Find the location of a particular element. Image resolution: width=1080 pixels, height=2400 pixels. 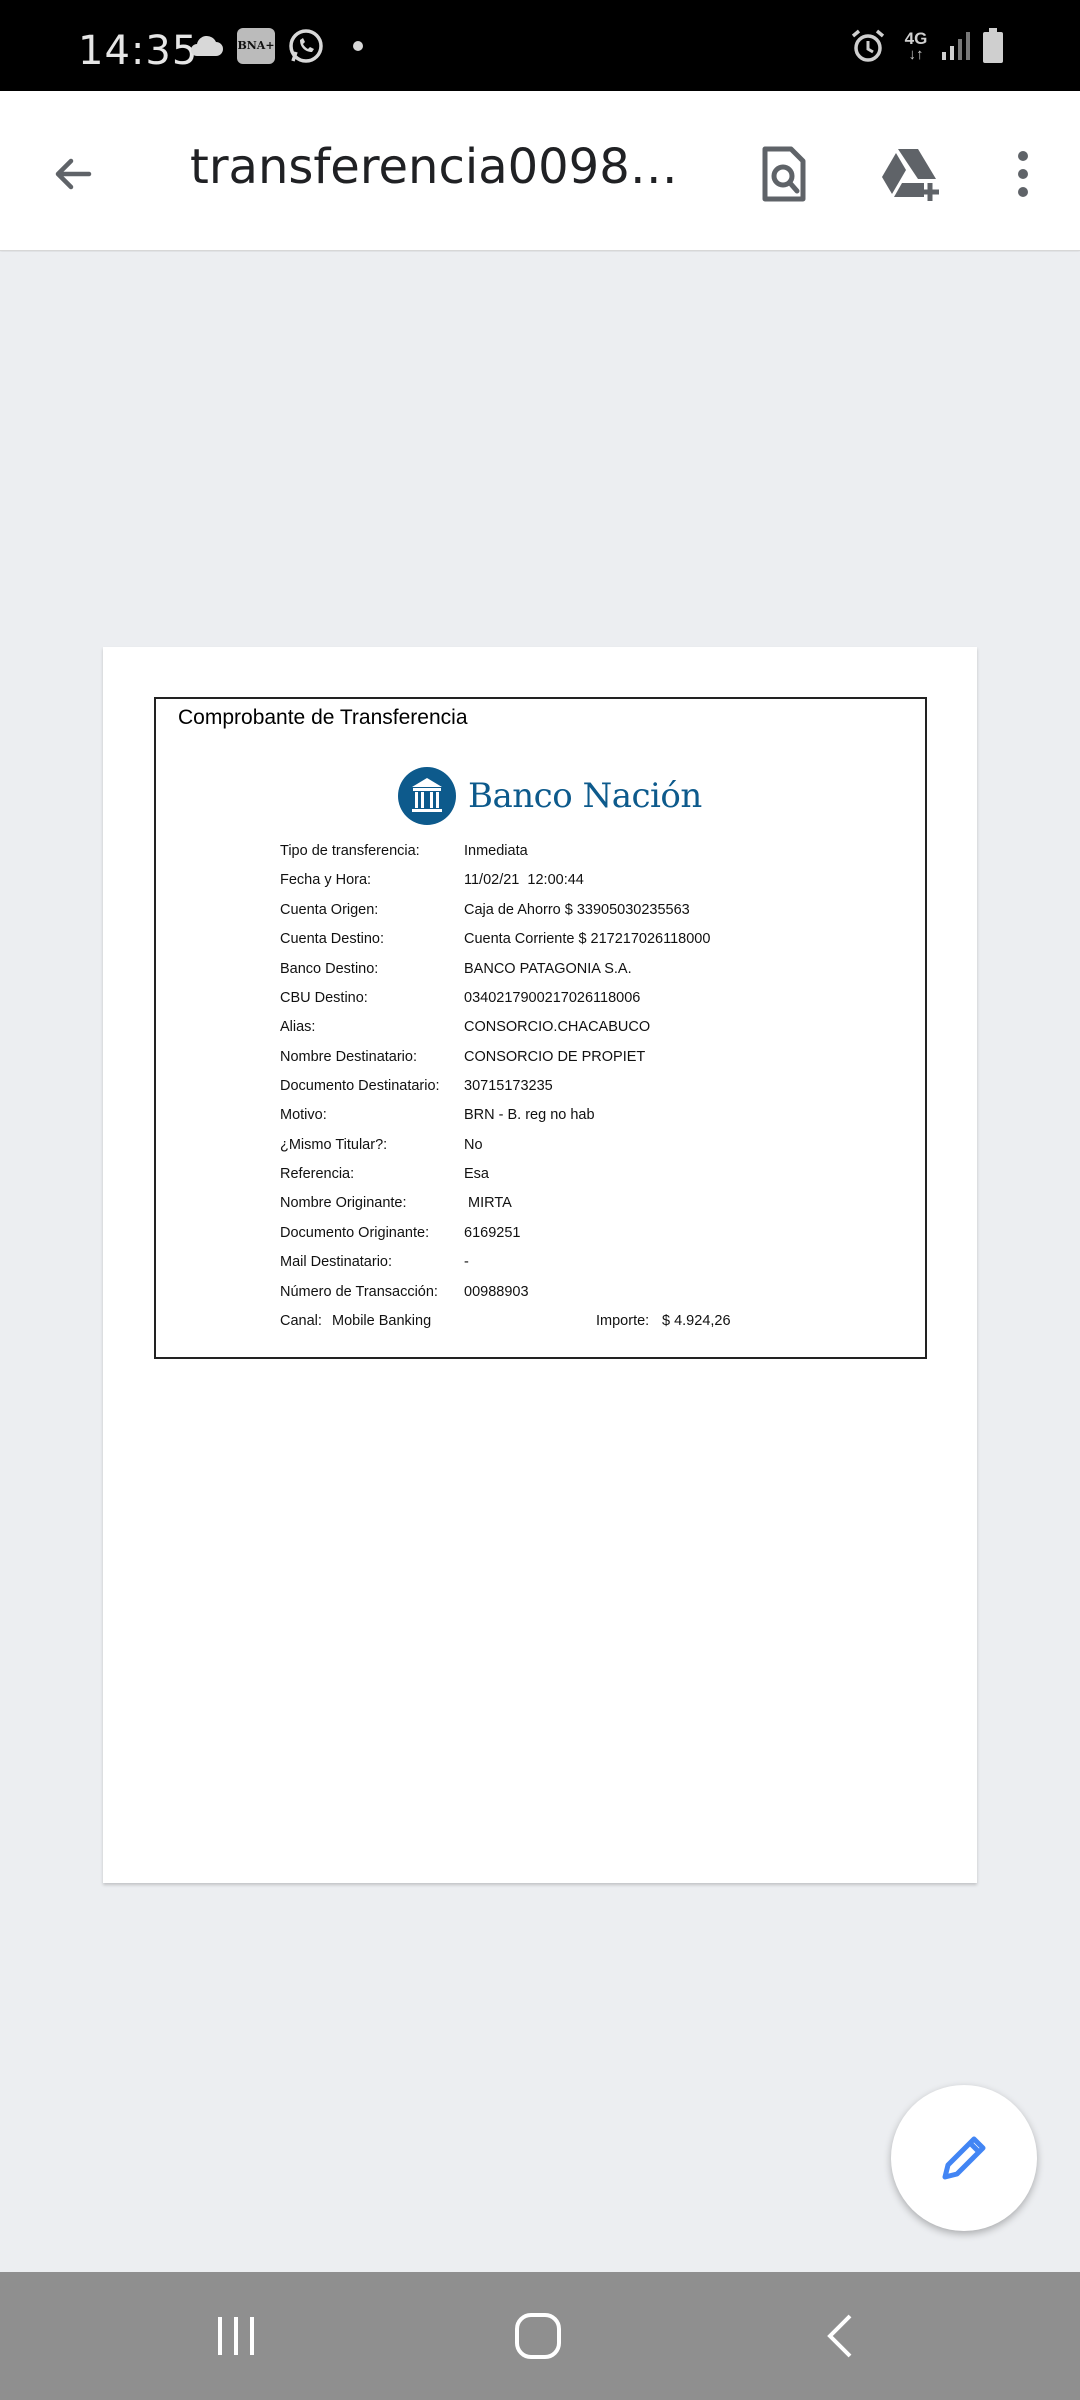

edit-pencil-icon is located at coordinates (964, 2158).